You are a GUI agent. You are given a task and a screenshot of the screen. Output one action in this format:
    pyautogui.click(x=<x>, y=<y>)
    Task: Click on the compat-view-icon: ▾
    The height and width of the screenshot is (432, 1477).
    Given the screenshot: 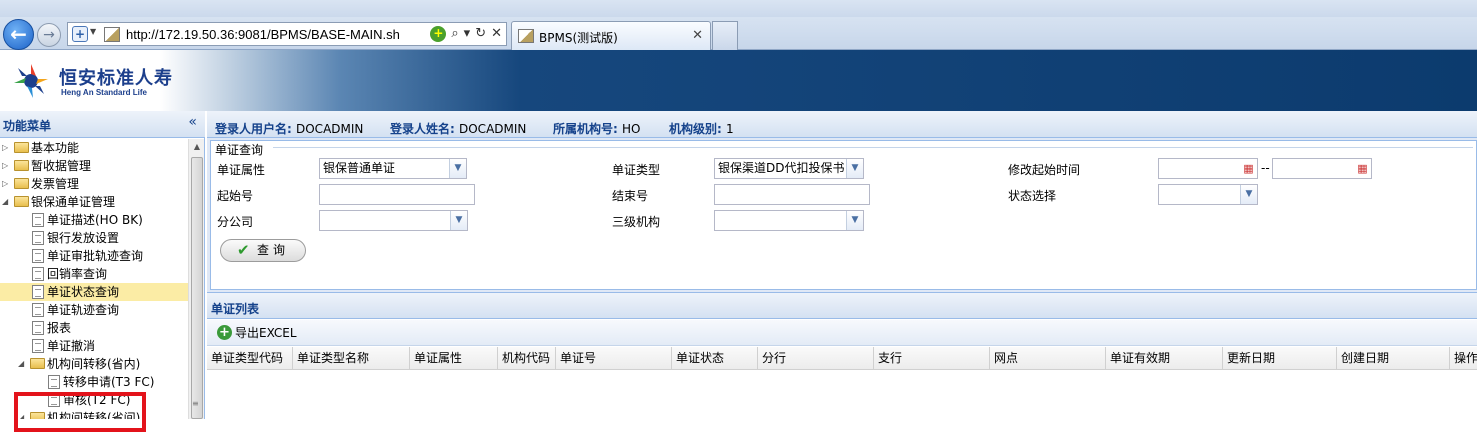 What is the action you would take?
    pyautogui.click(x=467, y=34)
    